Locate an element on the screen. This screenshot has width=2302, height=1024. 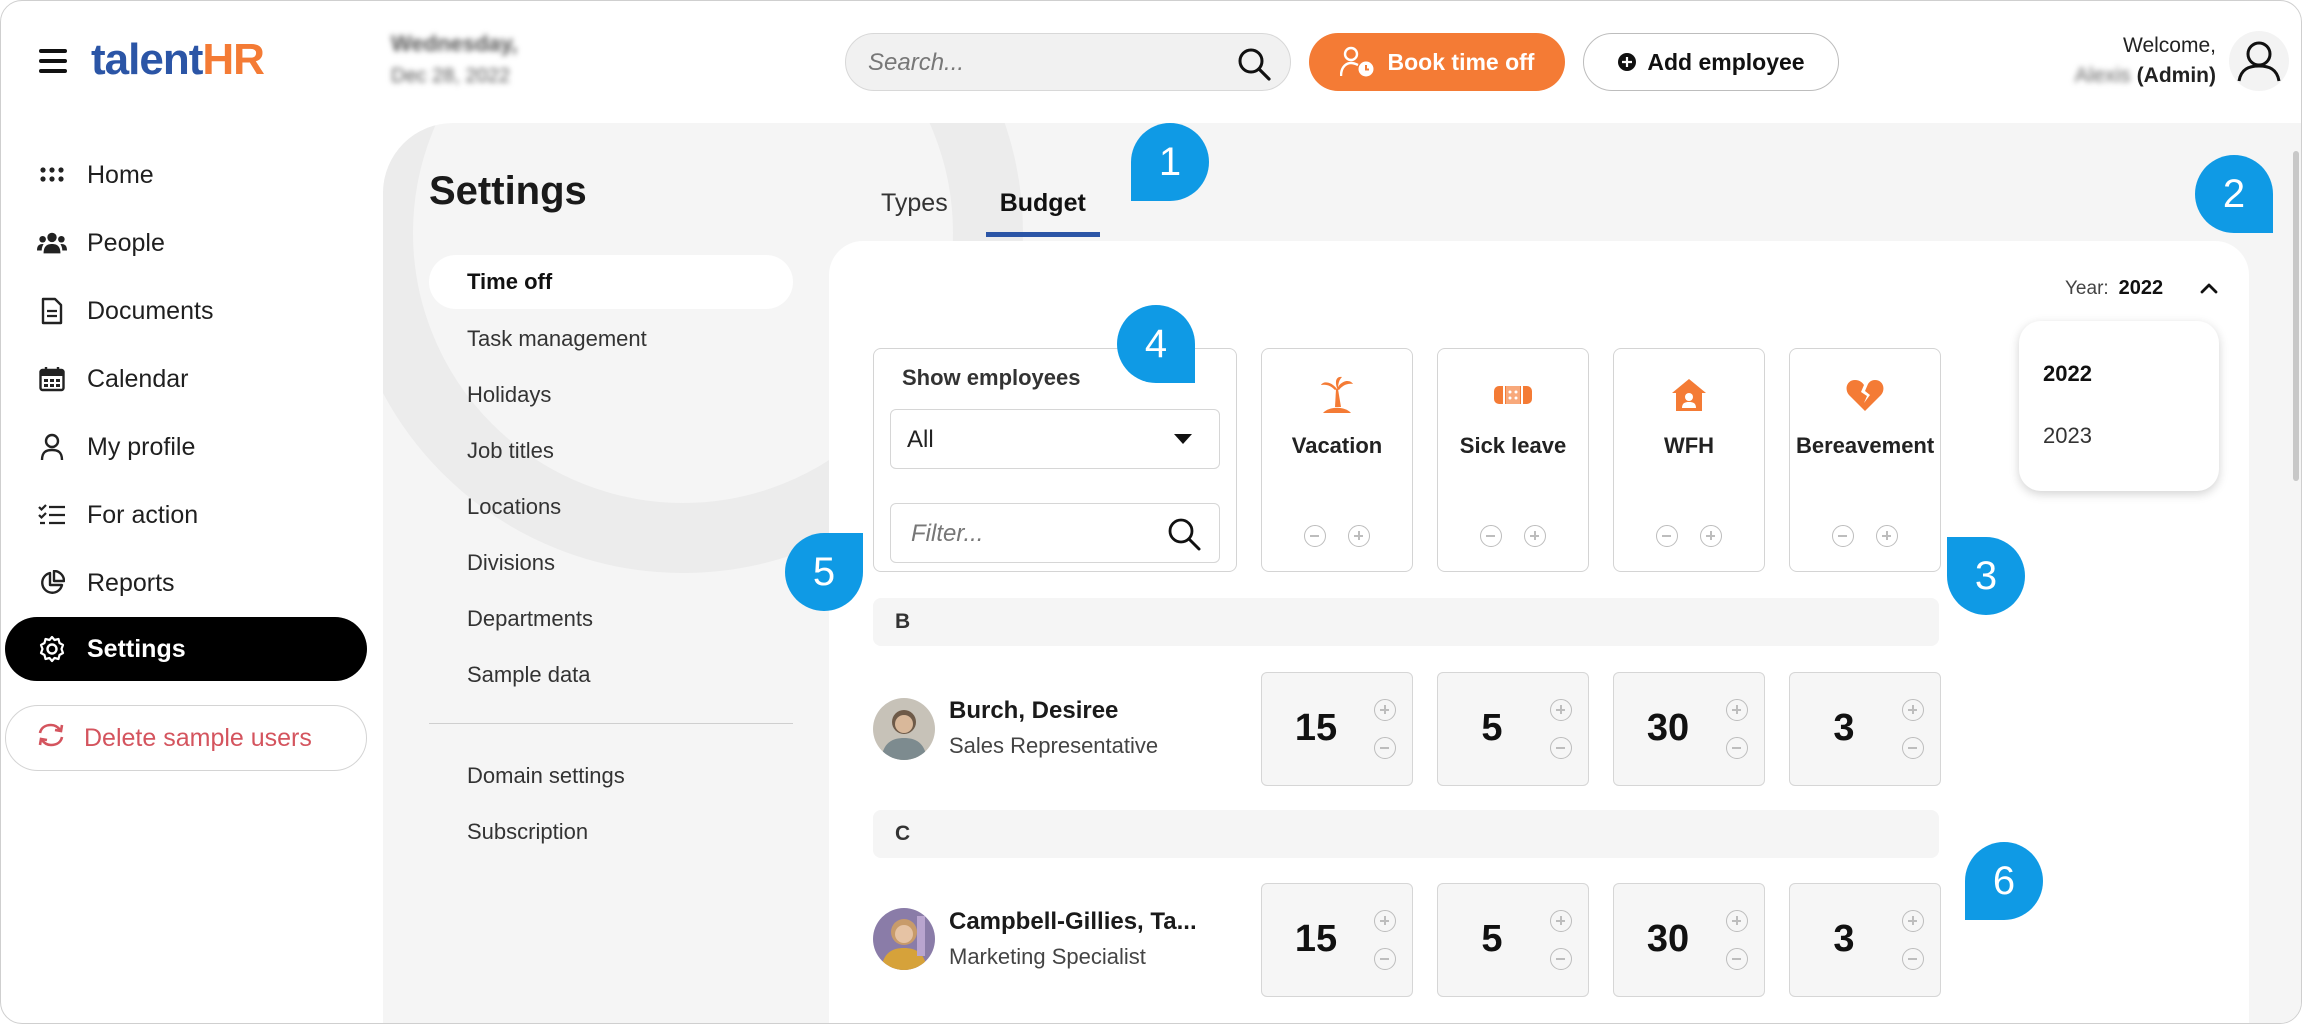
sidebar-item-settings: Settings is located at coordinates (186, 649).